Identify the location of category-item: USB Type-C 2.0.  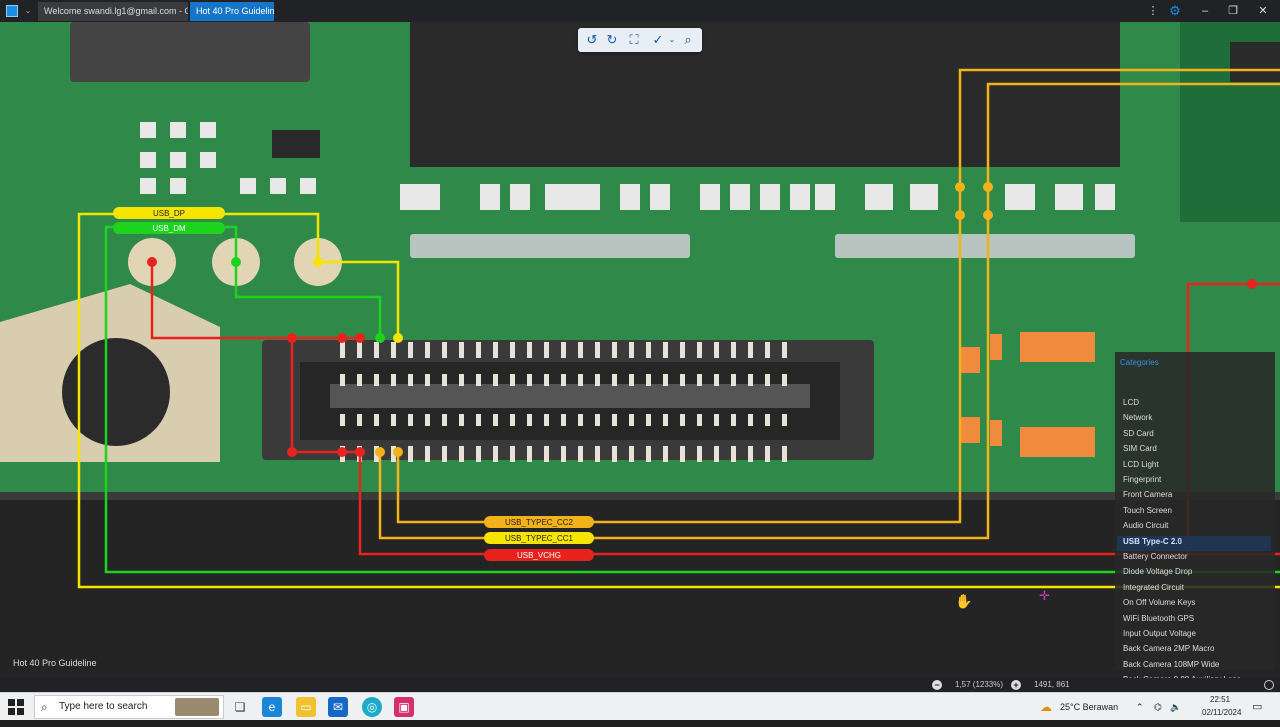
(1152, 541).